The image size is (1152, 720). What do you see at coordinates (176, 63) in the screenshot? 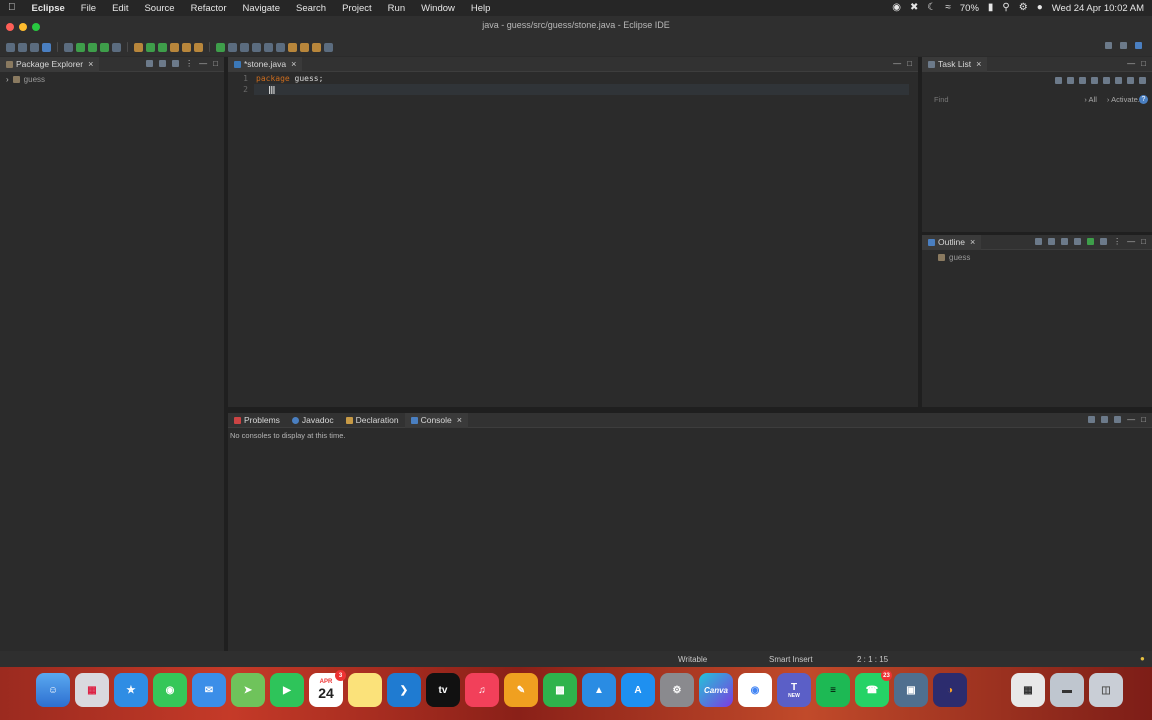
I see `filter-icon` at bounding box center [176, 63].